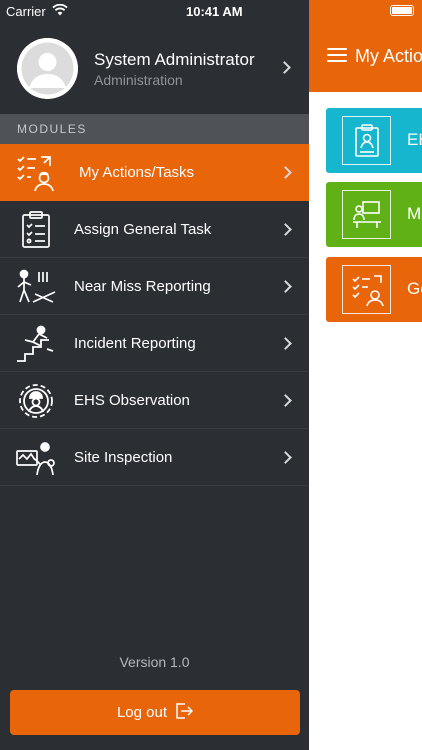 Image resolution: width=422 pixels, height=750 pixels. What do you see at coordinates (26, 11) in the screenshot?
I see `carrier-label: Carrier` at bounding box center [26, 11].